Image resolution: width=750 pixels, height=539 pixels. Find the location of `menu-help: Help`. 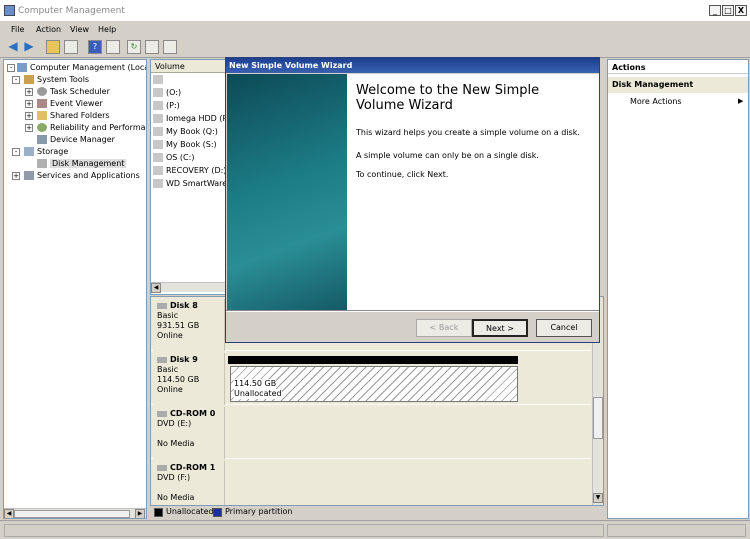

menu-help: Help is located at coordinates (107, 29).